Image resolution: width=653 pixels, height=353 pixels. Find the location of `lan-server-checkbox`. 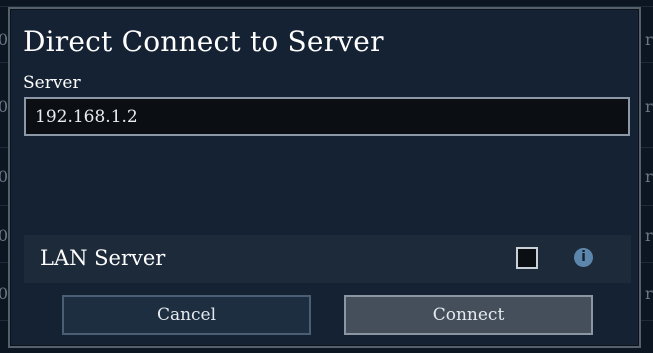

lan-server-checkbox is located at coordinates (527, 258).